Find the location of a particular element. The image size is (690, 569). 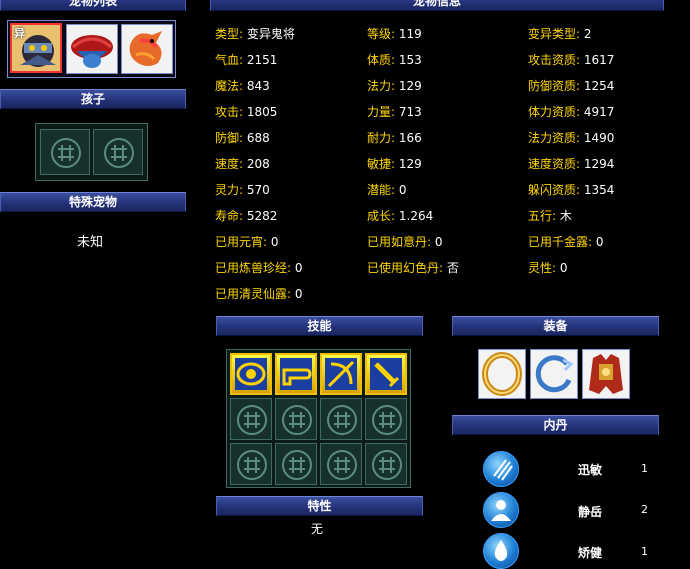

attribute-value: 843 is located at coordinates (258, 86).